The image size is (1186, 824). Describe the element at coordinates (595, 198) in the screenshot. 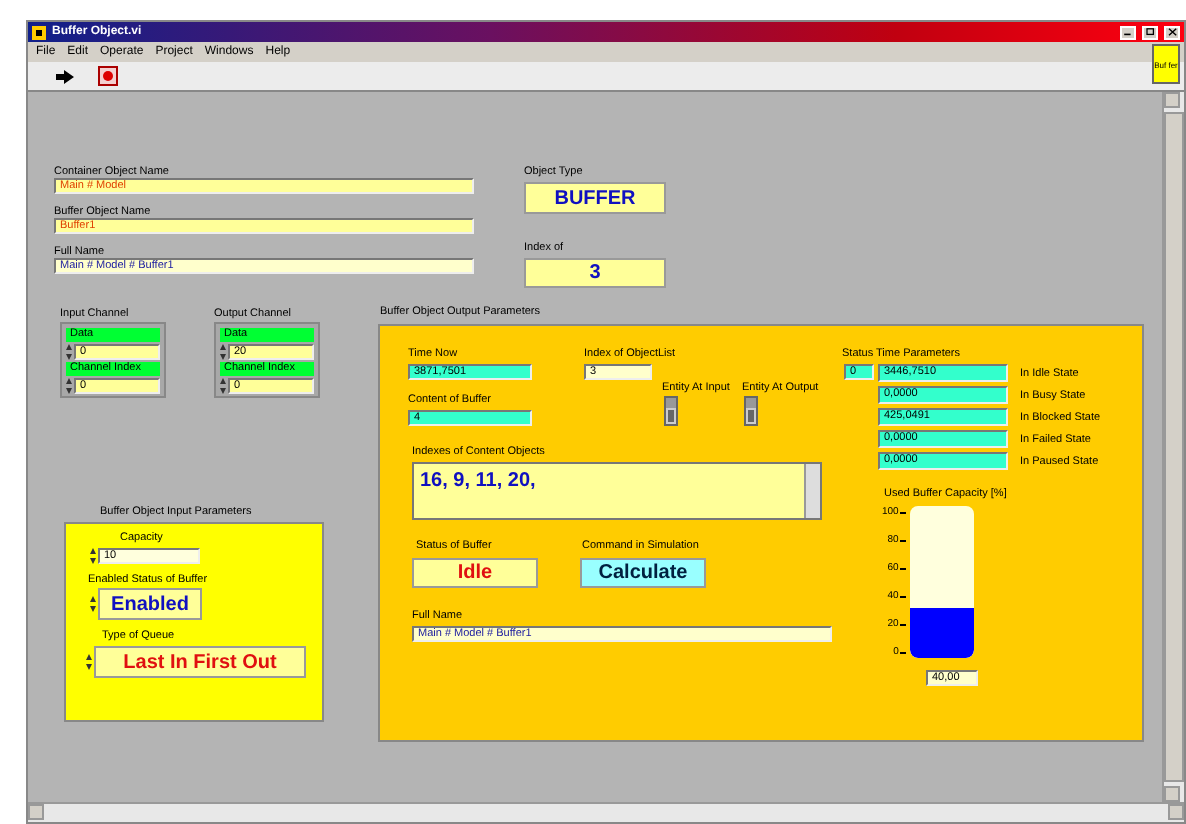

I see `object-type-display: BUFFER` at that location.